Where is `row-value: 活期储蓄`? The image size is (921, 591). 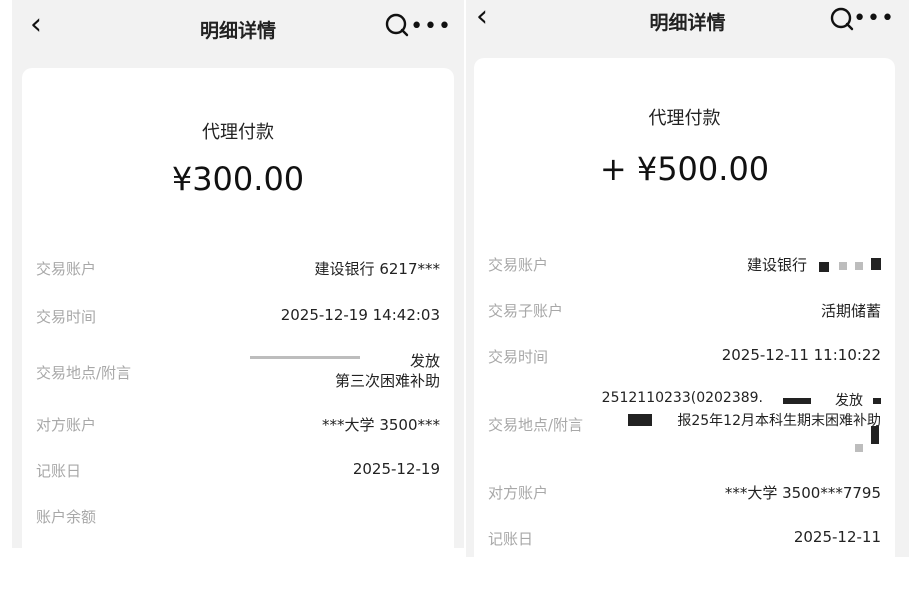
row-value: 活期储蓄 is located at coordinates (850, 311).